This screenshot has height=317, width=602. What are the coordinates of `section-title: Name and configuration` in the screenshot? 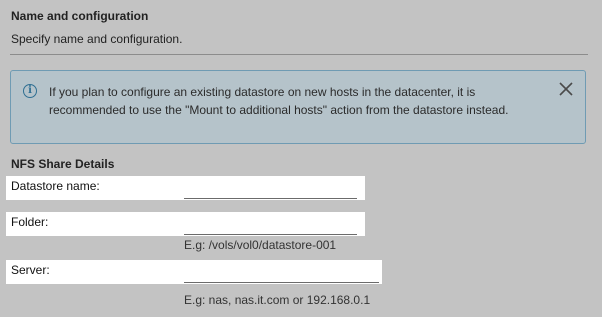 It's located at (80, 16).